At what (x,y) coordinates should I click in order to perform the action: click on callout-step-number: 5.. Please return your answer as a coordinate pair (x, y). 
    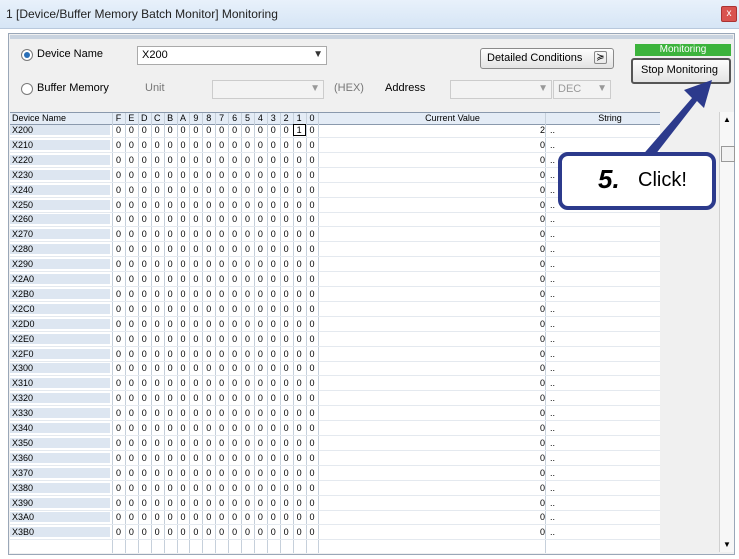
    Looking at the image, I should click on (609, 179).